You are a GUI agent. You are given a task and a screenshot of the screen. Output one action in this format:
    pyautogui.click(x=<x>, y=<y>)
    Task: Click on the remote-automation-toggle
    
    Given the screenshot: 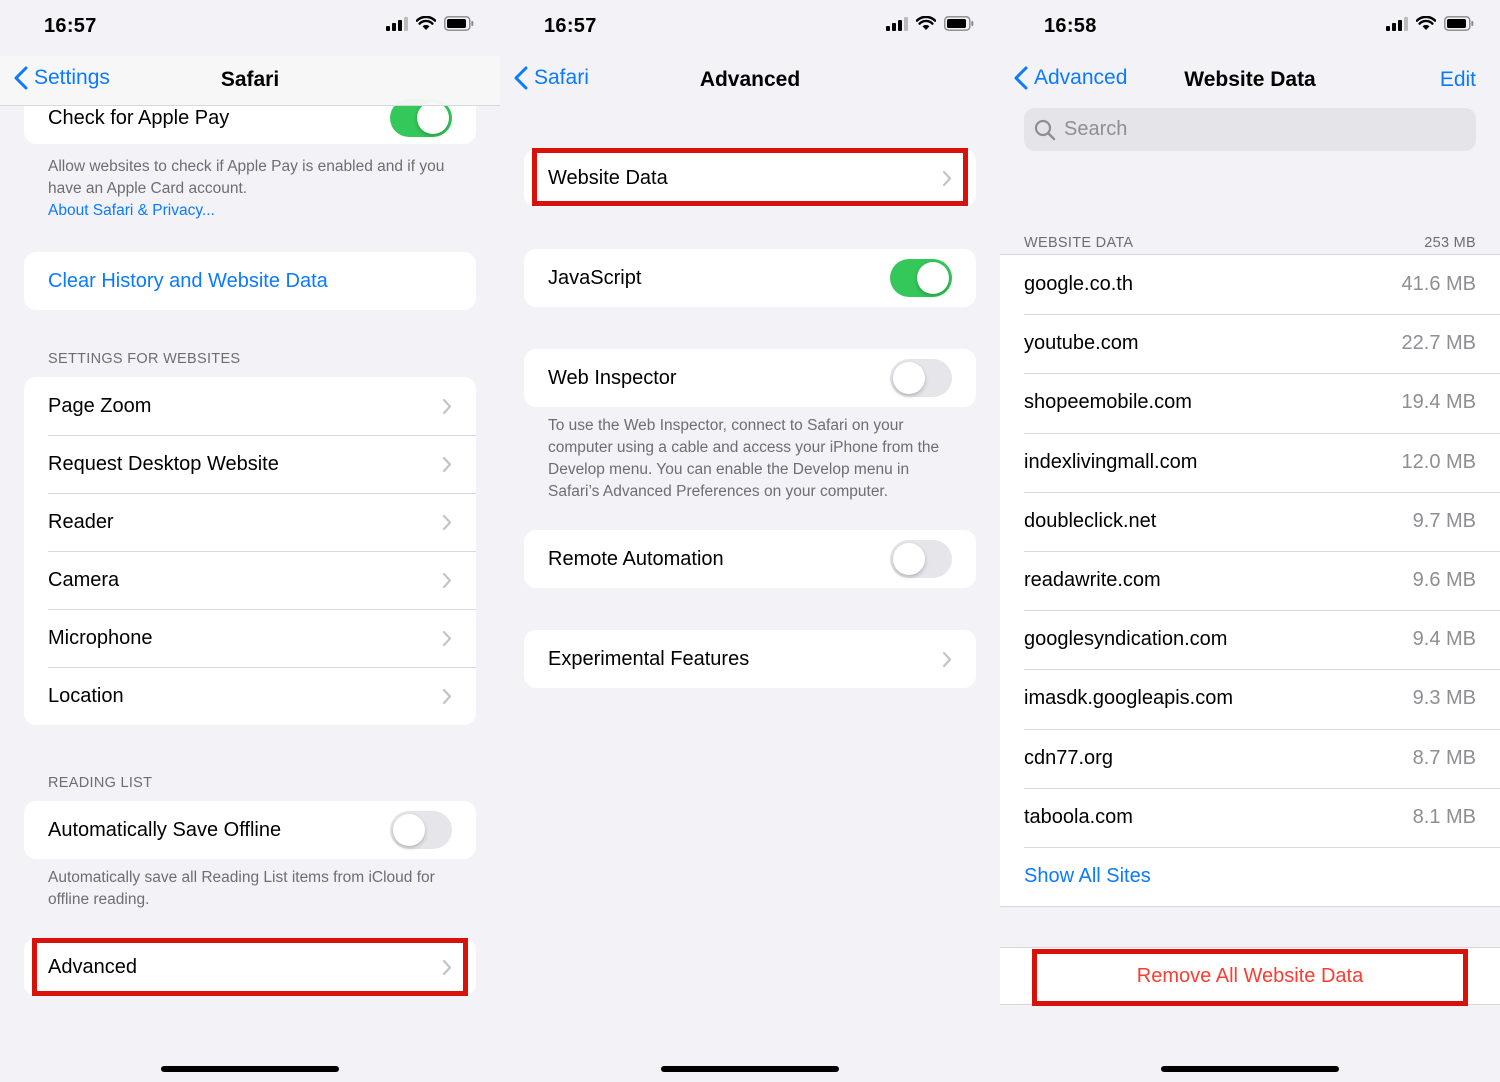 What is the action you would take?
    pyautogui.click(x=921, y=559)
    